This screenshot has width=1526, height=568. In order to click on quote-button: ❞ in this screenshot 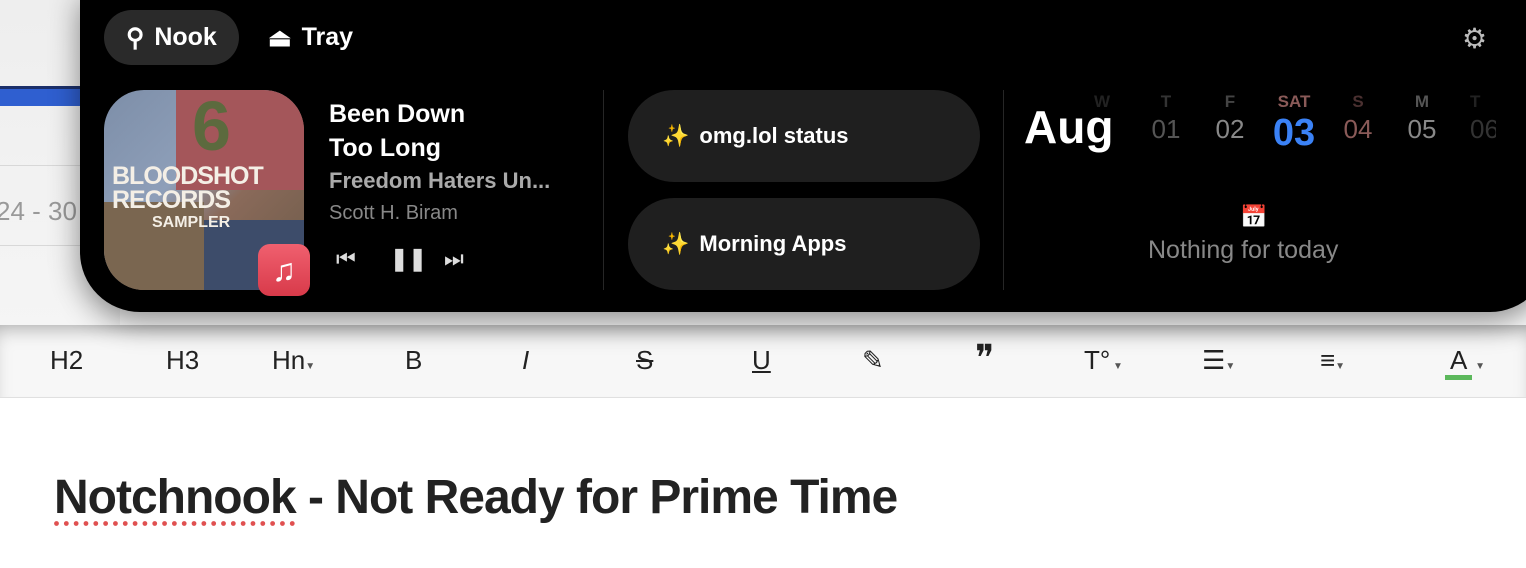, I will do `click(984, 358)`.